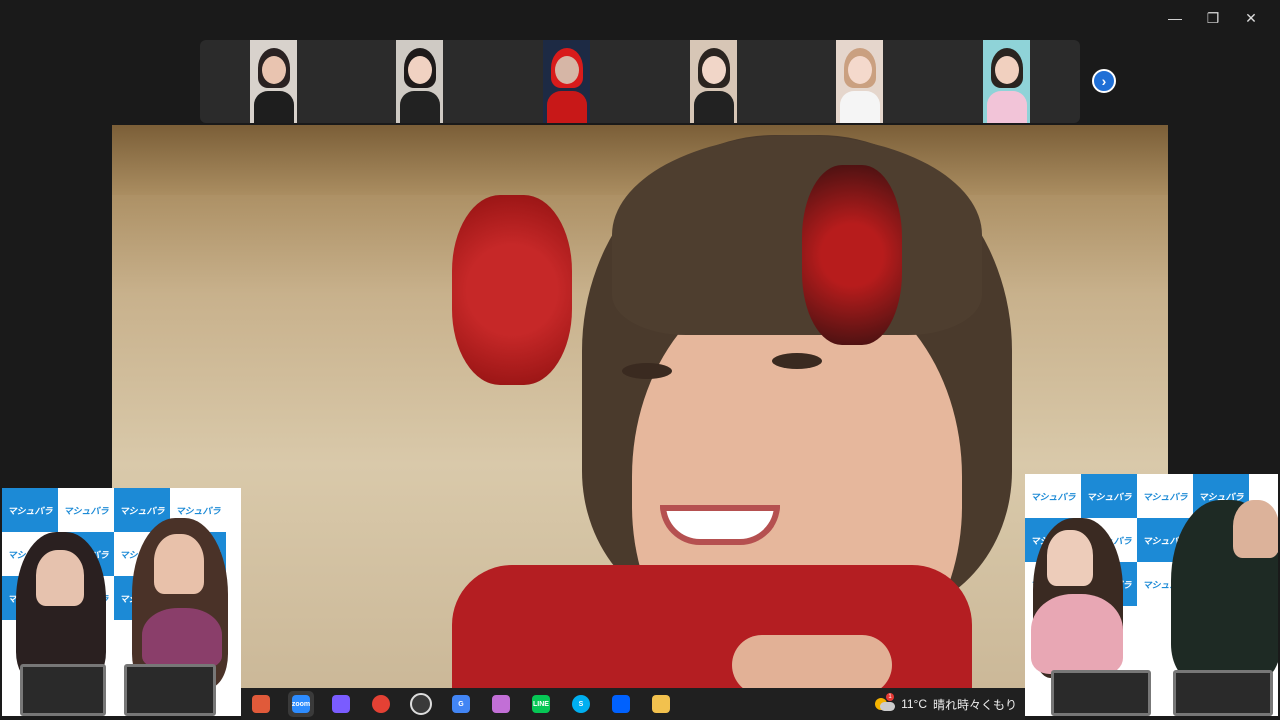 This screenshot has height=720, width=1280. I want to click on hair-ornament-left, so click(512, 290).